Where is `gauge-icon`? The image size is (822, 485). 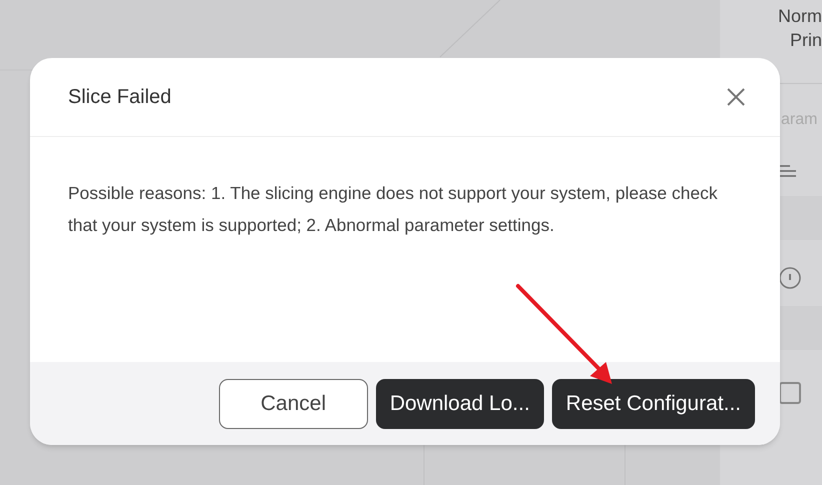 gauge-icon is located at coordinates (790, 278).